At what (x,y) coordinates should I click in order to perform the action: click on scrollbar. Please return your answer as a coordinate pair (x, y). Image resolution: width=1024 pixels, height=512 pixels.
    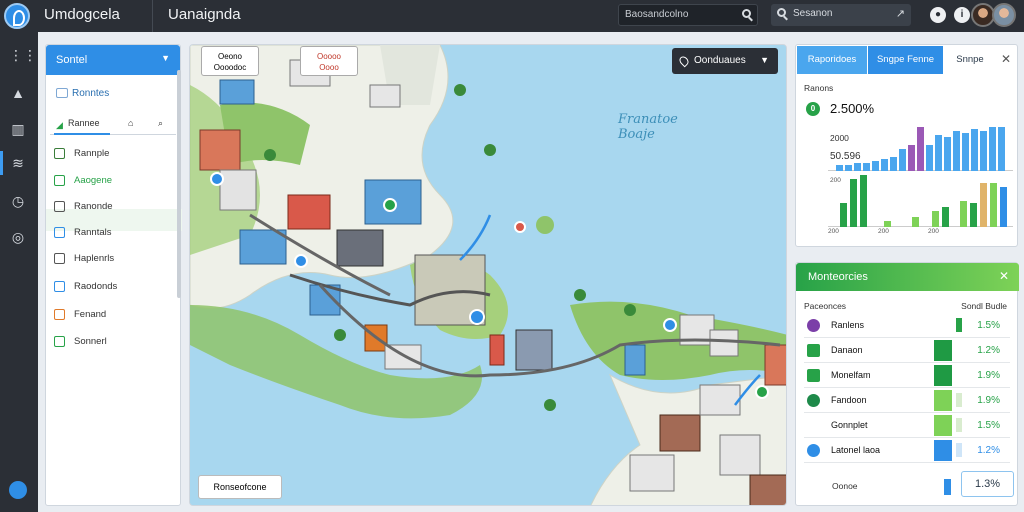
    Looking at the image, I should click on (179, 184).